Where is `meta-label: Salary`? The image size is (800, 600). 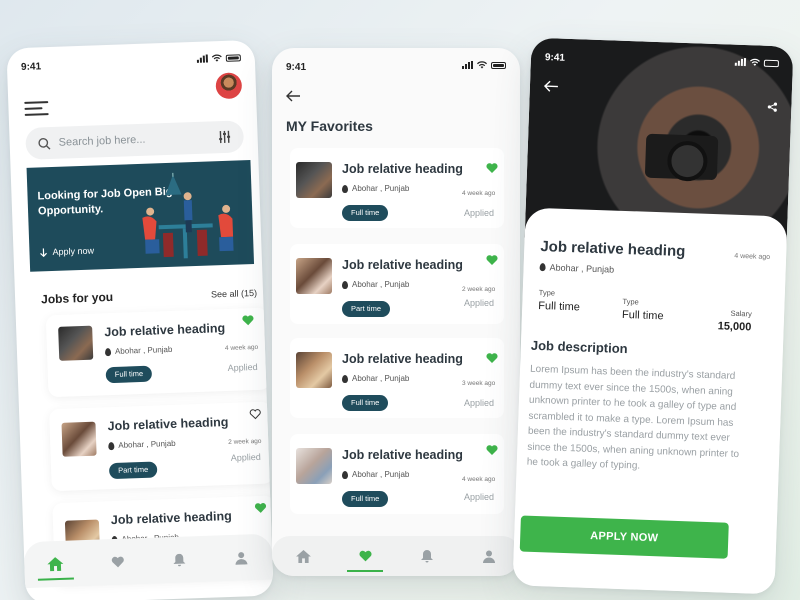 meta-label: Salary is located at coordinates (741, 313).